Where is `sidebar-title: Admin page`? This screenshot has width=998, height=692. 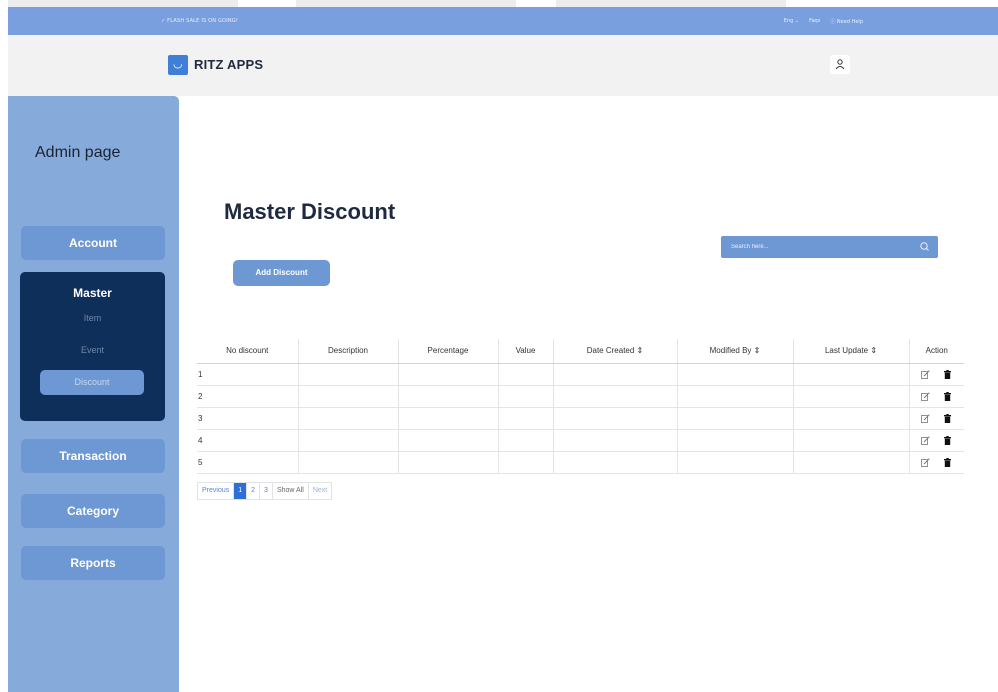 sidebar-title: Admin page is located at coordinates (78, 152).